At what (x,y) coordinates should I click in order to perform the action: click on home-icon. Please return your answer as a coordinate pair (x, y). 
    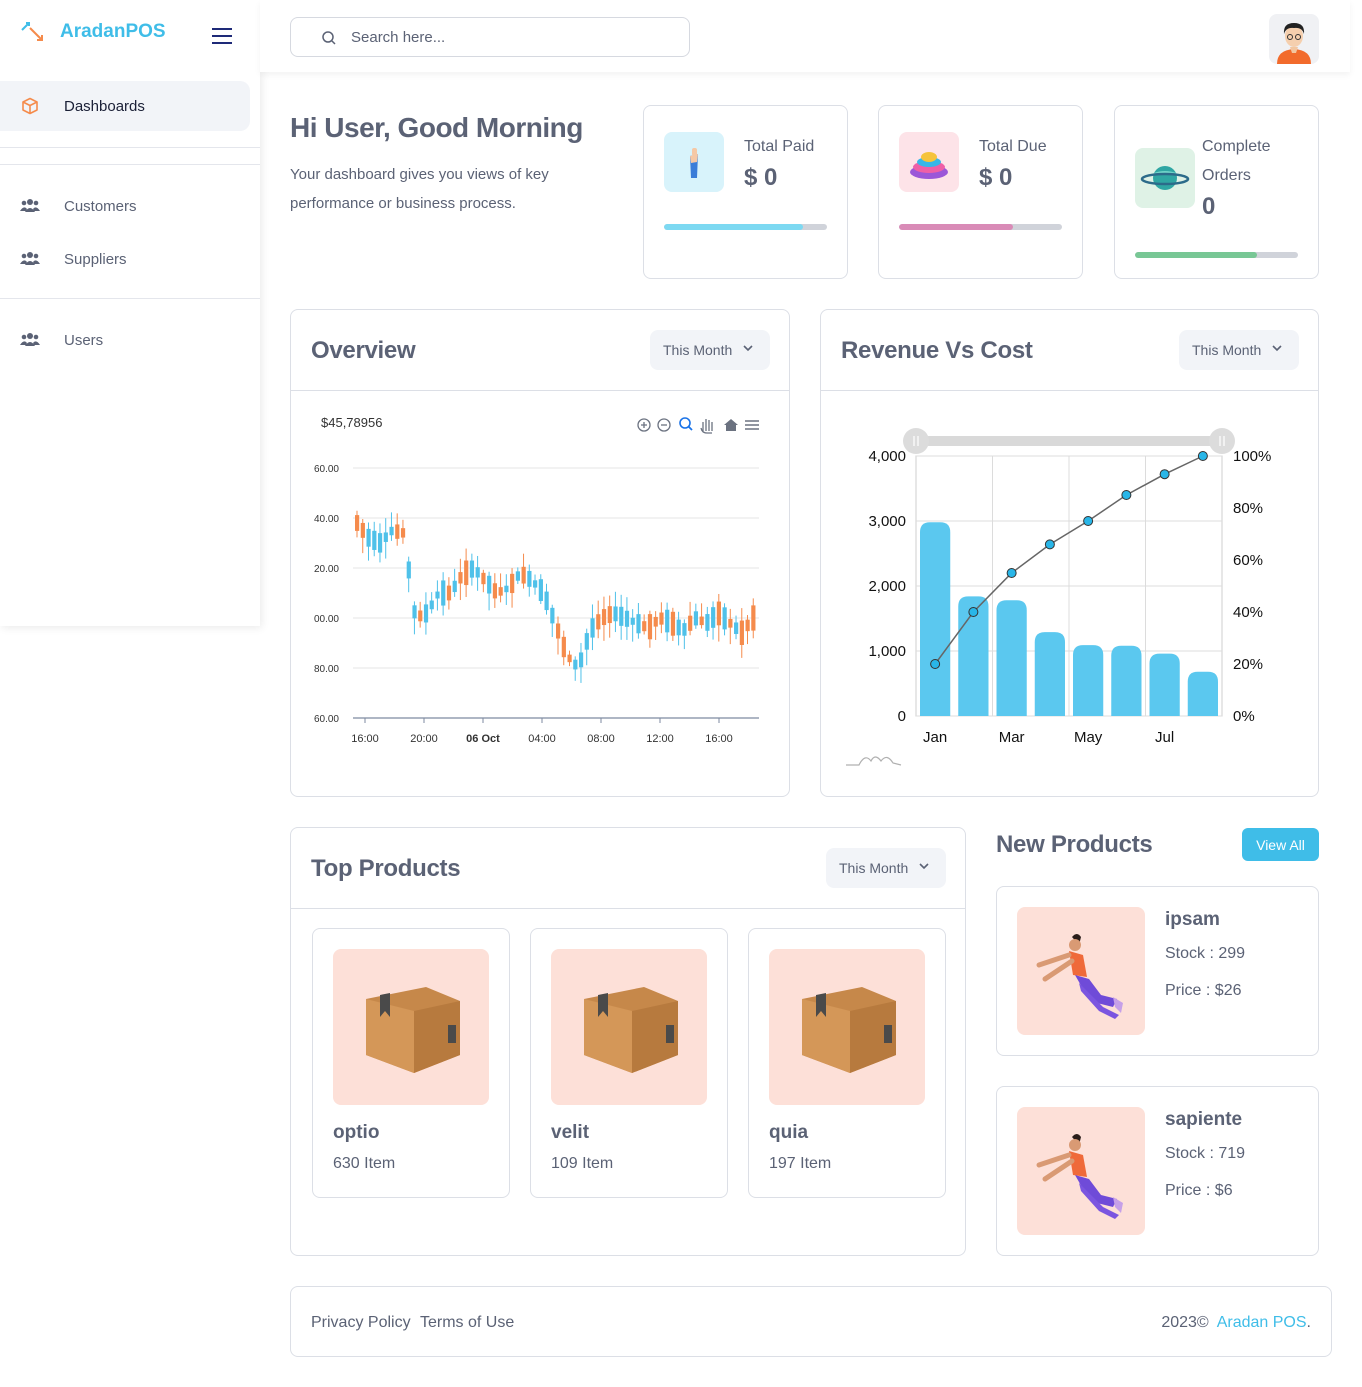
    Looking at the image, I should click on (731, 425).